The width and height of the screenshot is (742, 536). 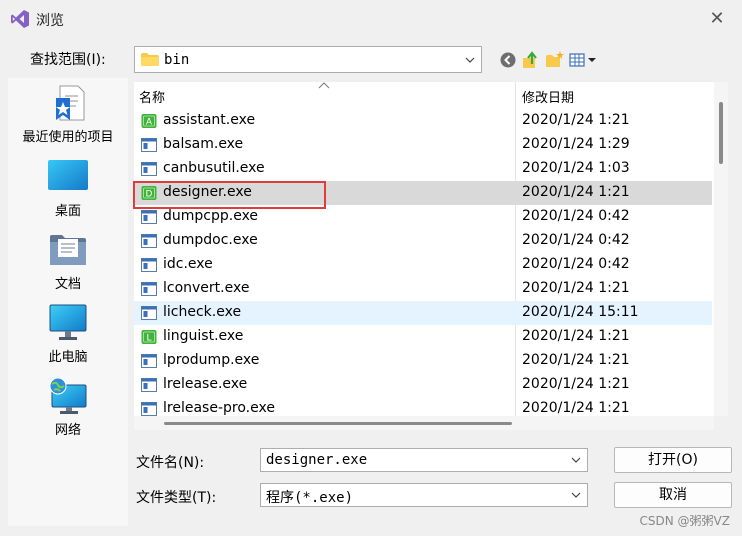 I want to click on place-documents: 文档, so click(x=68, y=261).